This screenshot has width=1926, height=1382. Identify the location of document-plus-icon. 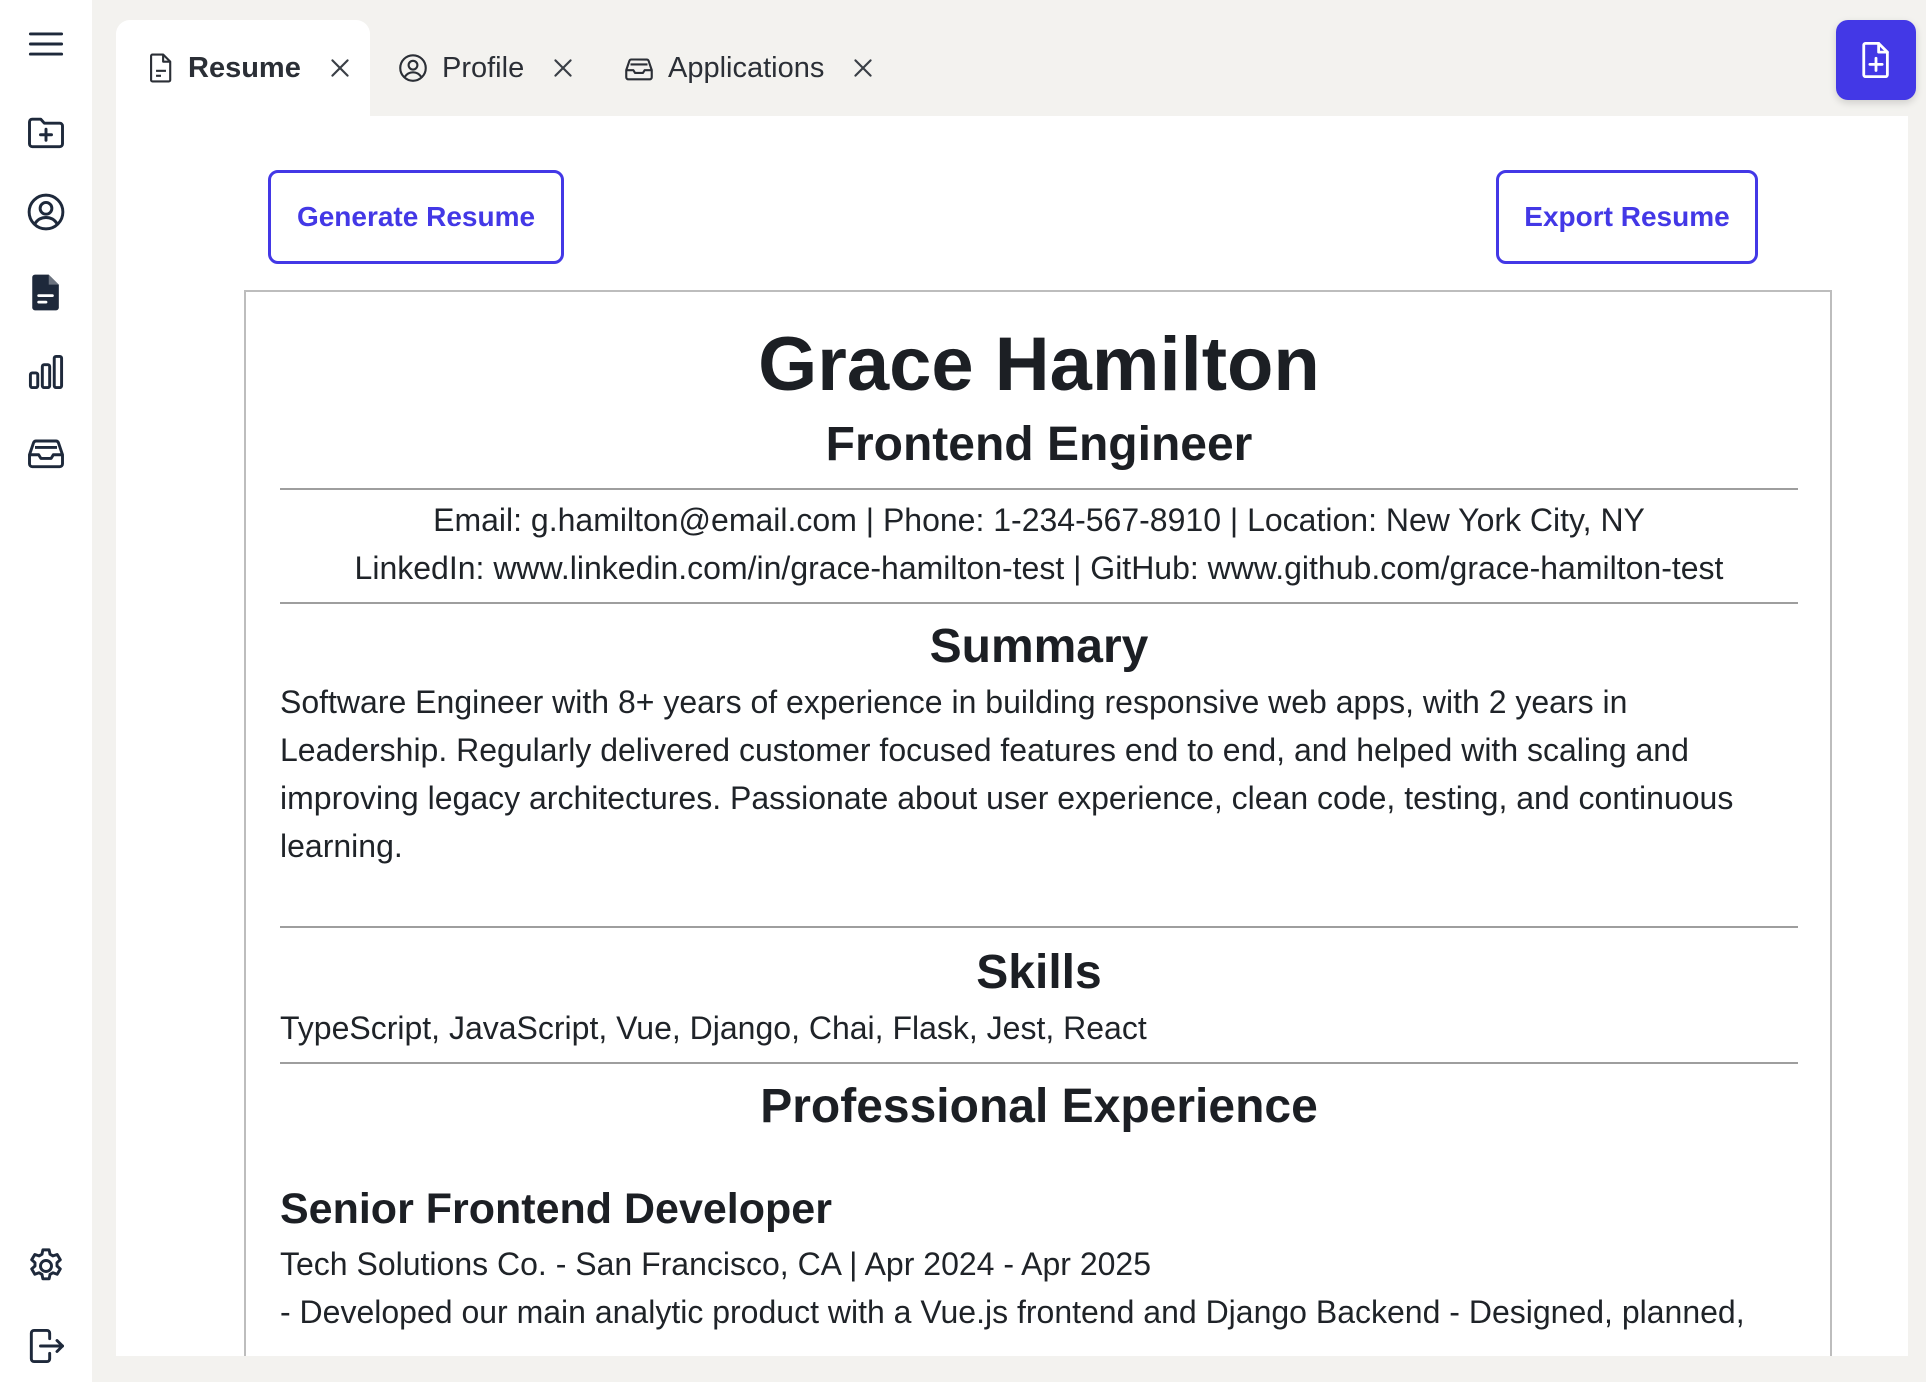
(1875, 60).